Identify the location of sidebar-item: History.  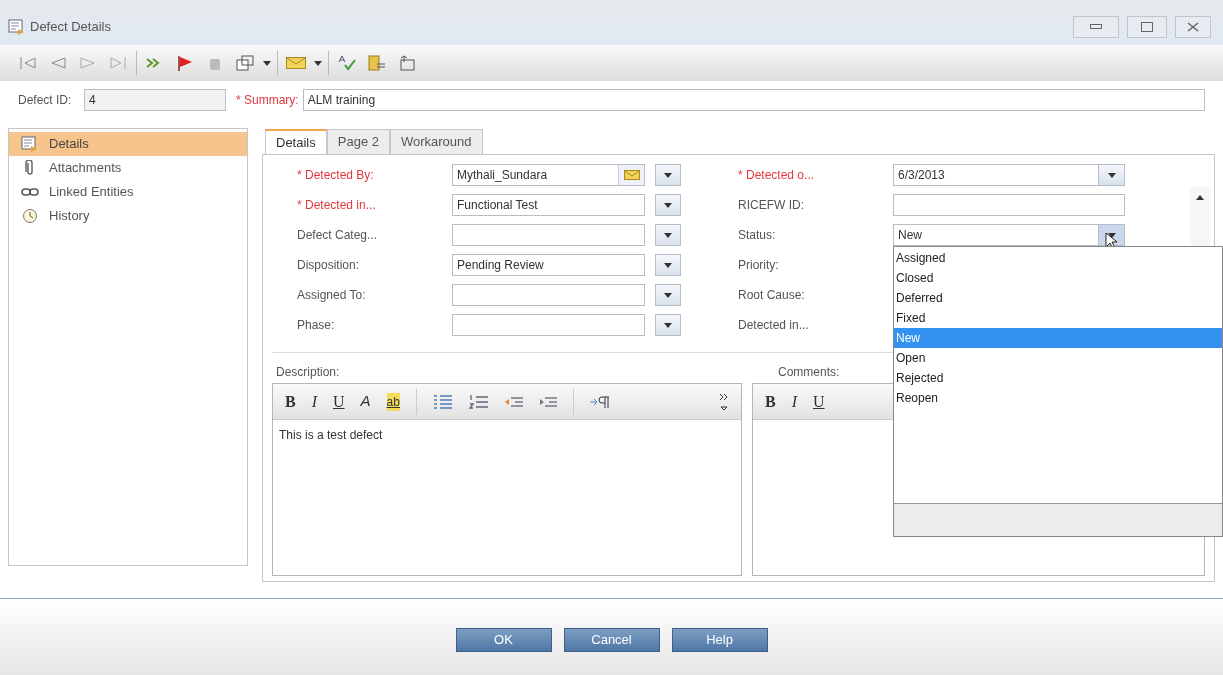
(128, 216).